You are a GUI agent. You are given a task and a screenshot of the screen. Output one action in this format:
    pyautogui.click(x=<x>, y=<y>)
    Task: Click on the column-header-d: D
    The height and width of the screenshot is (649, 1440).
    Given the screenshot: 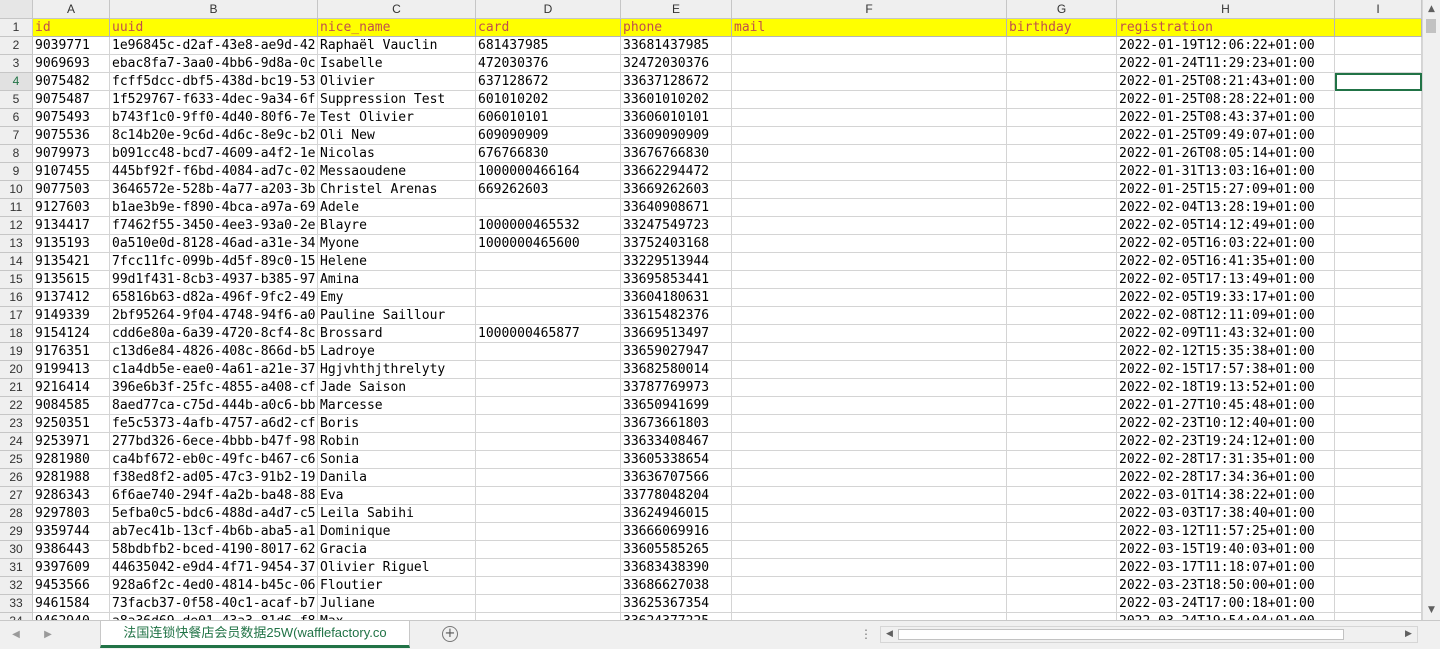 What is the action you would take?
    pyautogui.click(x=548, y=9)
    